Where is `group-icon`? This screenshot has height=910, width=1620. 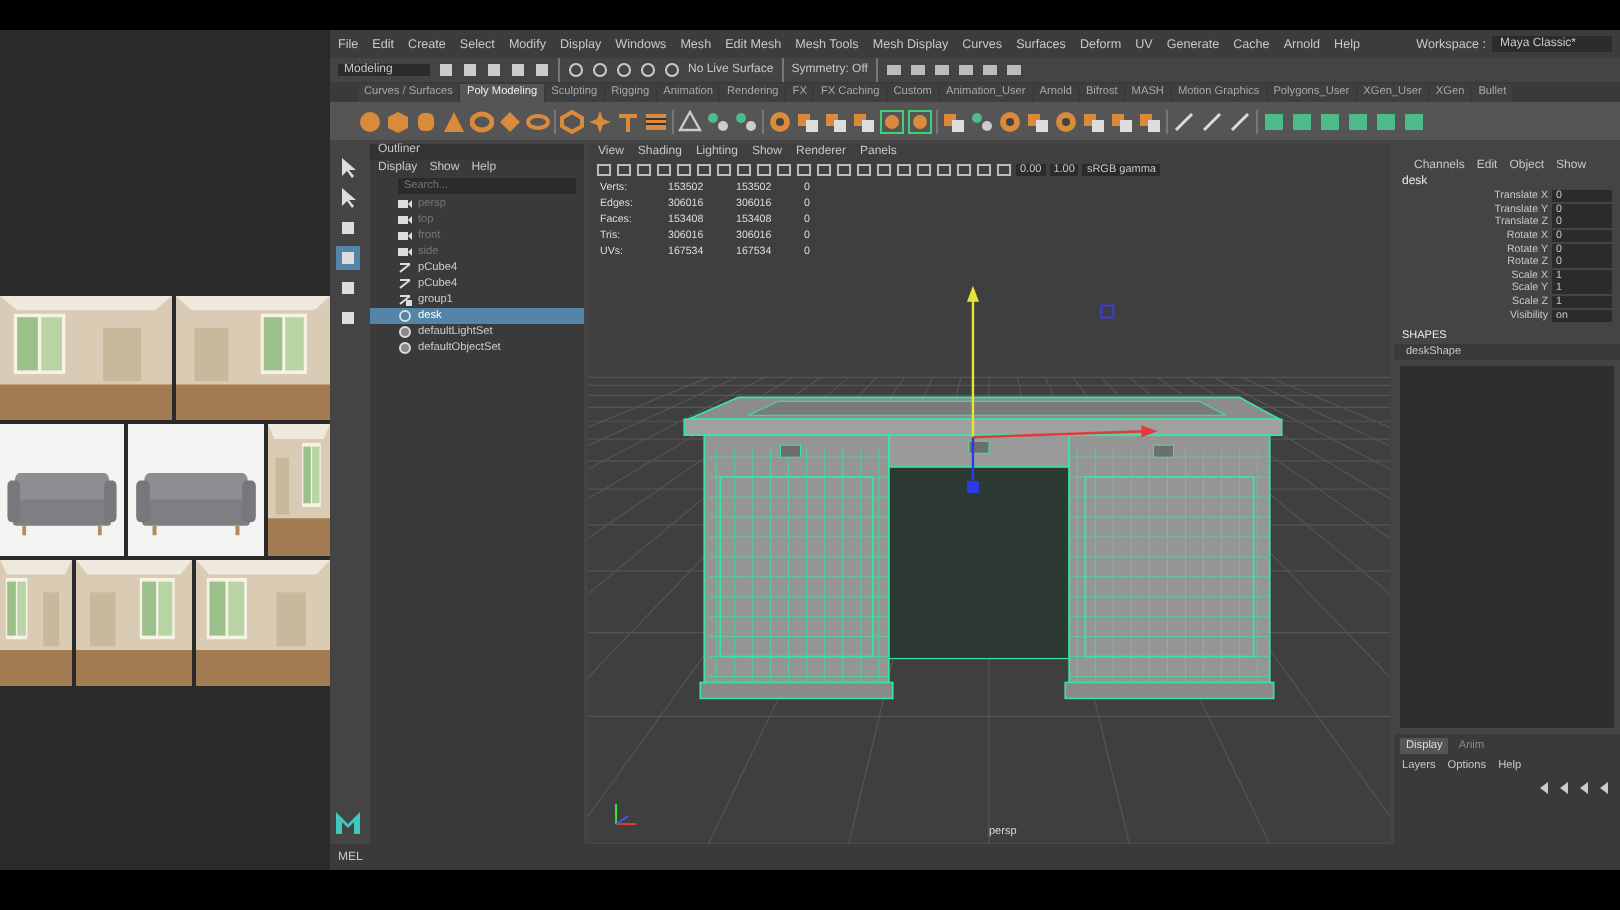
group-icon is located at coordinates (405, 300).